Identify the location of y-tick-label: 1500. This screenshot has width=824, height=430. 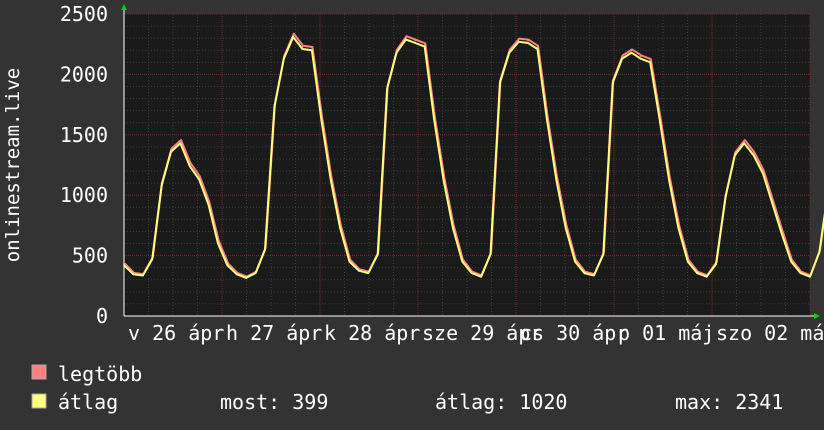
(84, 135).